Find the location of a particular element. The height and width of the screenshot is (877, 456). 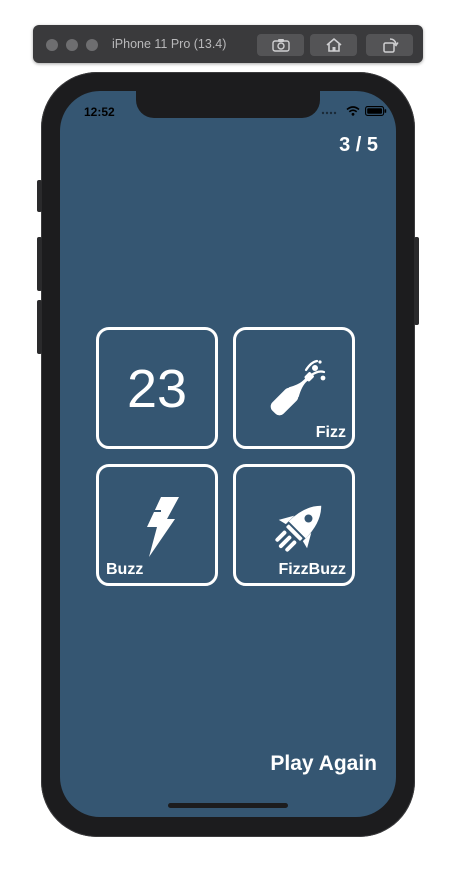

status-icons is located at coordinates (354, 111).